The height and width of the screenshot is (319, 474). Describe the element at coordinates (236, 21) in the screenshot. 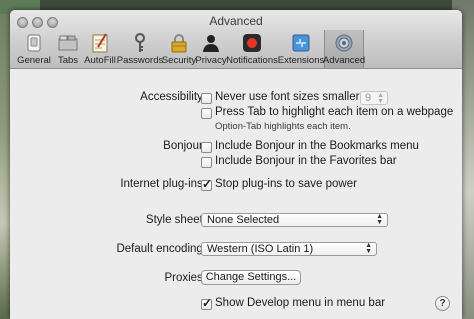

I see `window-title: Advanced` at that location.